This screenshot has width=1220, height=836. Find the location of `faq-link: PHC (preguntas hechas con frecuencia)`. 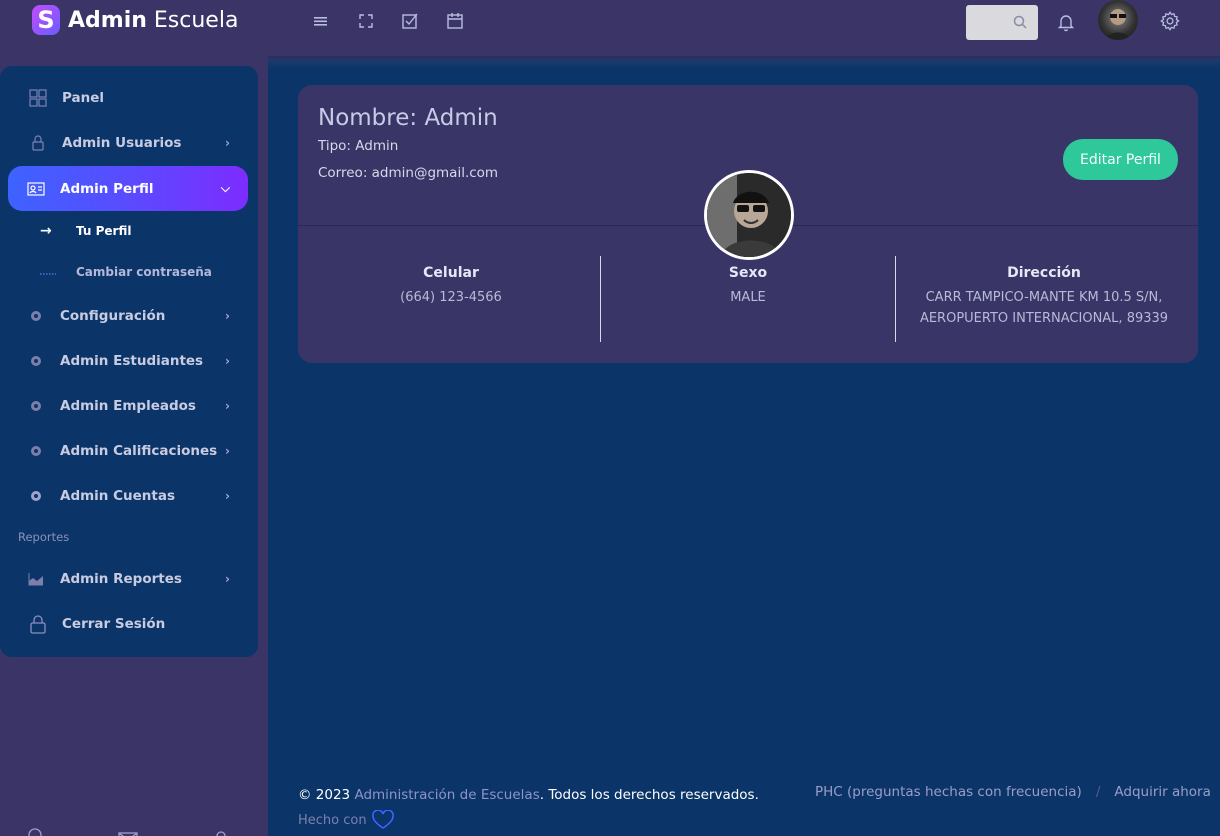

faq-link: PHC (preguntas hechas con frecuencia) is located at coordinates (948, 792).